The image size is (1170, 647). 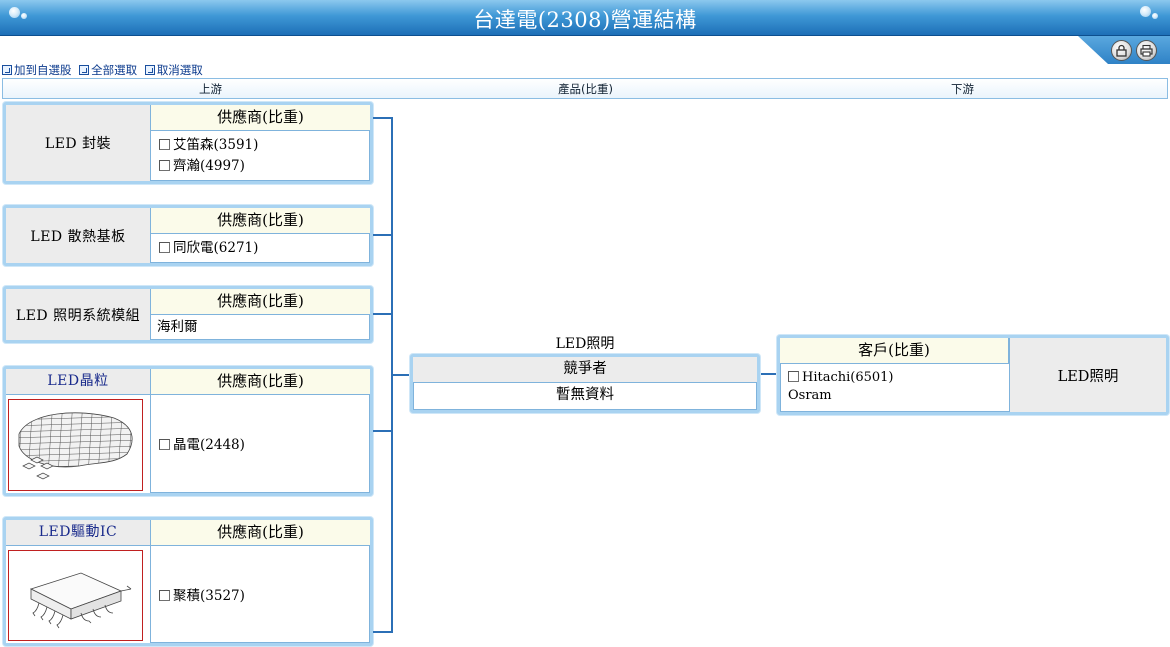 I want to click on column-product: 產品(比重), so click(x=585, y=89).